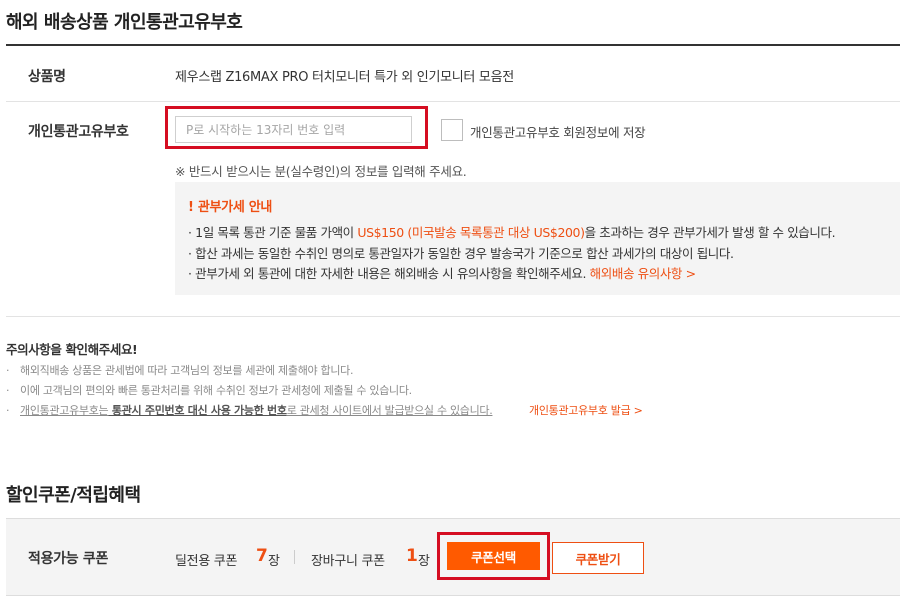 This screenshot has height=598, width=900. What do you see at coordinates (72, 349) in the screenshot?
I see `caution-title: 주의사항을 확인해주세요!` at bounding box center [72, 349].